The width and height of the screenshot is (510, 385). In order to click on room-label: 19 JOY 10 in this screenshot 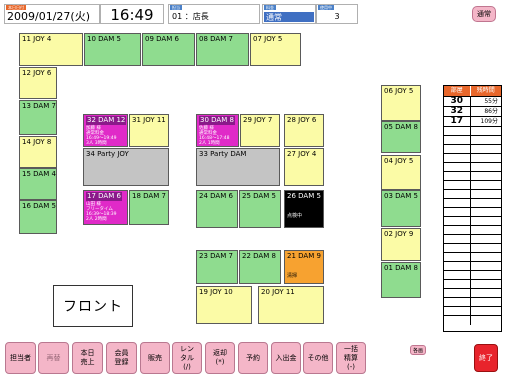, I will do `click(216, 292)`.